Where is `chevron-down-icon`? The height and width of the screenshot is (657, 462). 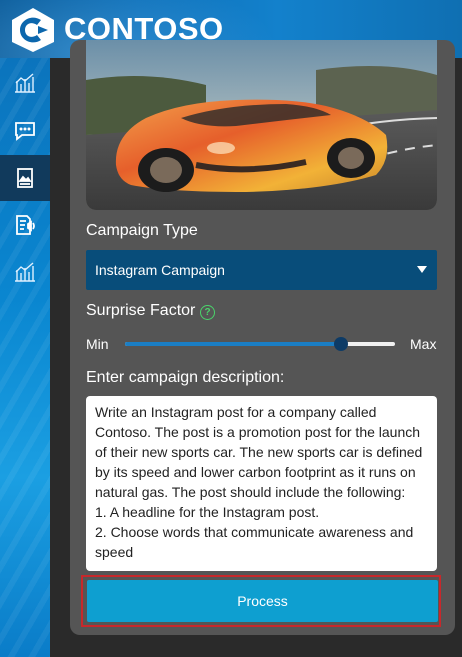 chevron-down-icon is located at coordinates (422, 269).